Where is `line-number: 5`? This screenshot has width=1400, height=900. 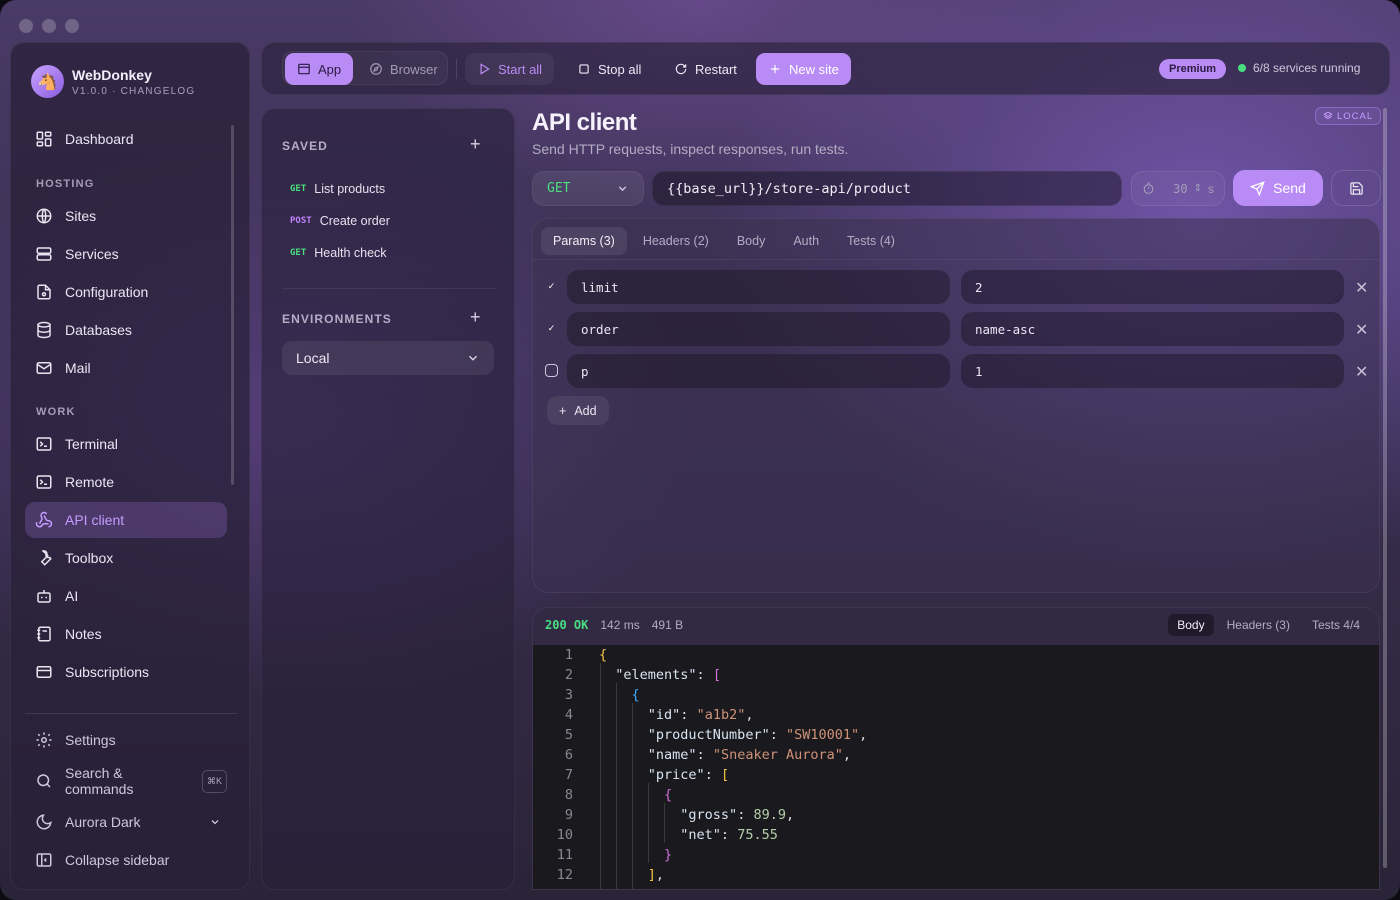 line-number: 5 is located at coordinates (568, 735).